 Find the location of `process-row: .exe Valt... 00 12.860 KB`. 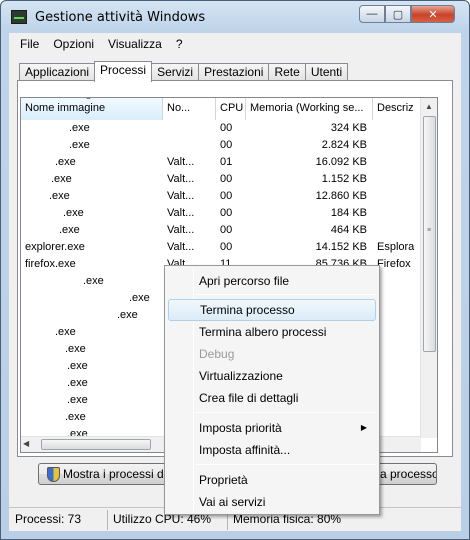

process-row: .exe Valt... 00 12.860 KB is located at coordinates (219, 196).